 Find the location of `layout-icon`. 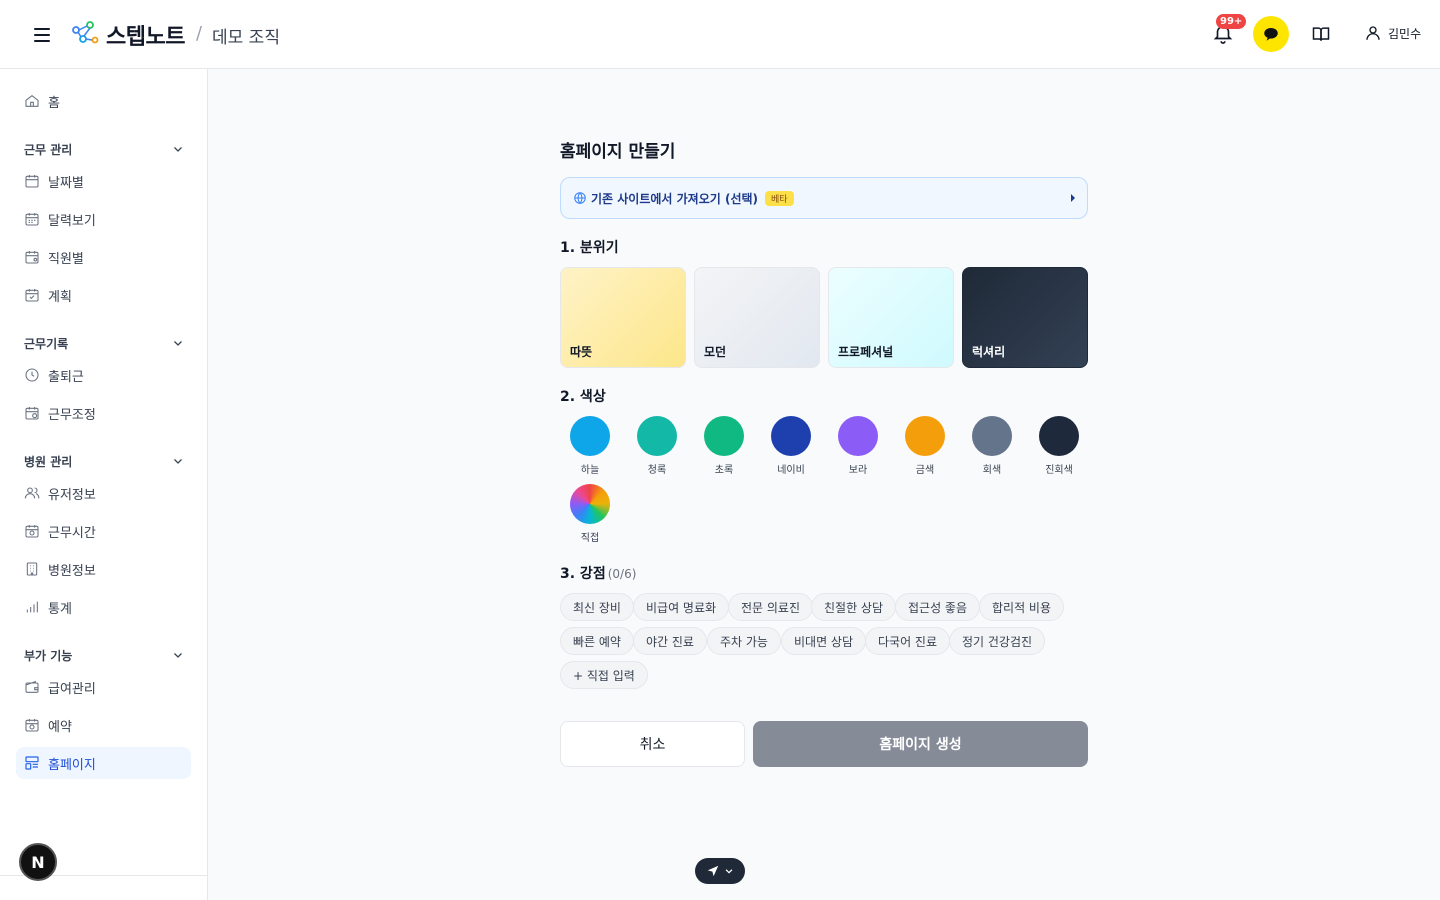

layout-icon is located at coordinates (32, 763).